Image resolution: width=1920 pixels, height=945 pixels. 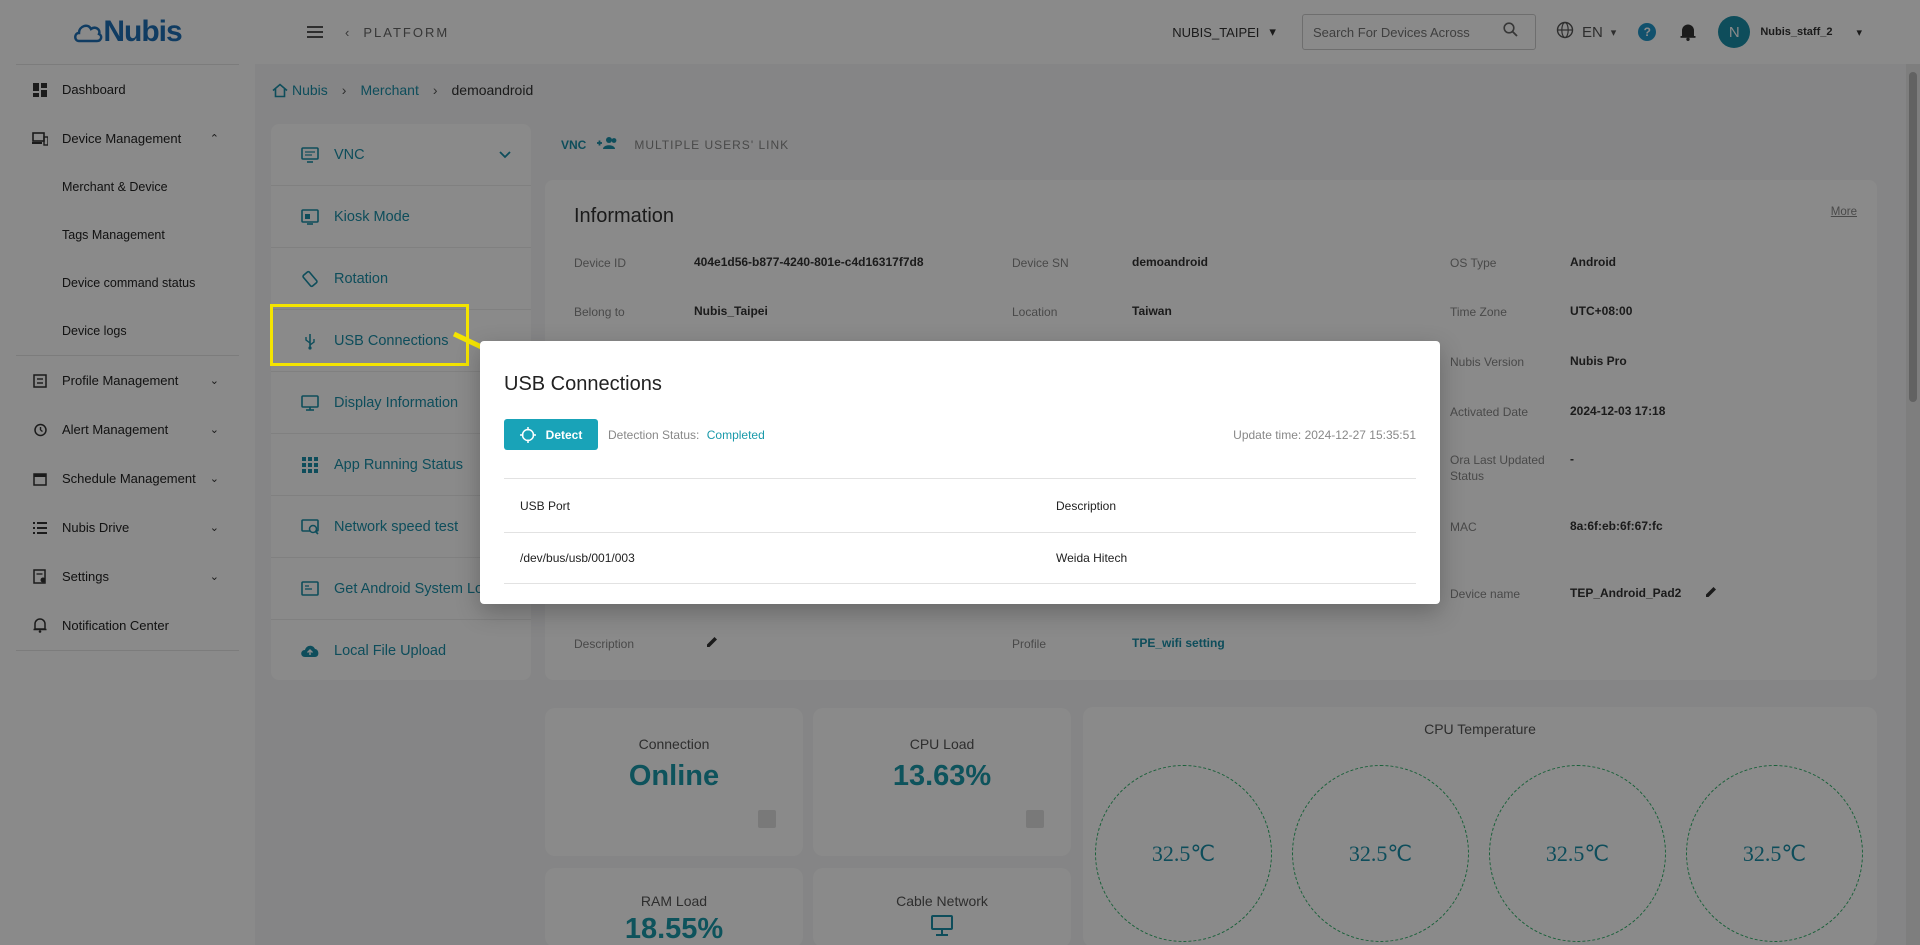 I want to click on column-header-usb-port: USB Port, so click(x=772, y=505).